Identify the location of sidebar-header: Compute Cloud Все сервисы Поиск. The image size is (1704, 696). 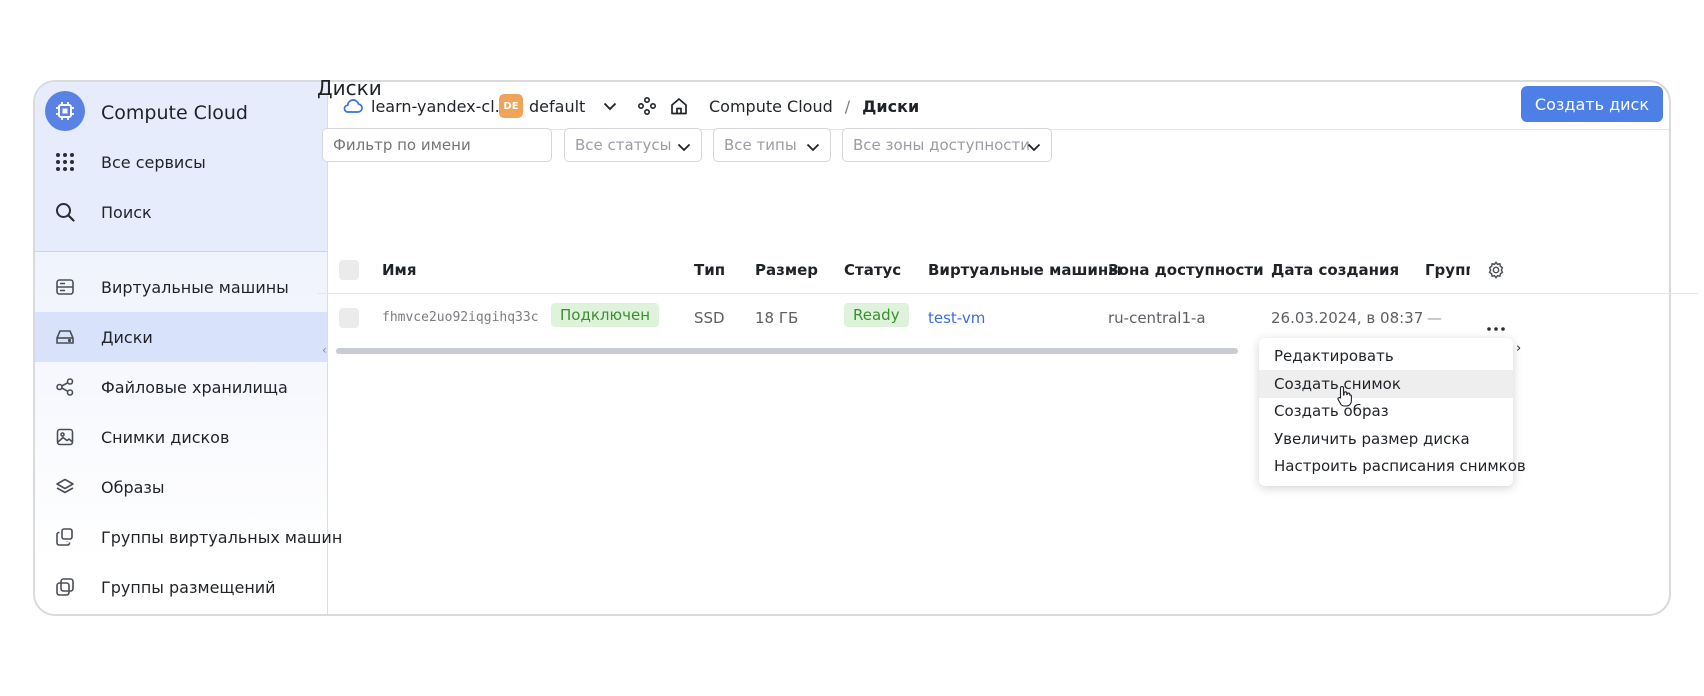
(181, 167).